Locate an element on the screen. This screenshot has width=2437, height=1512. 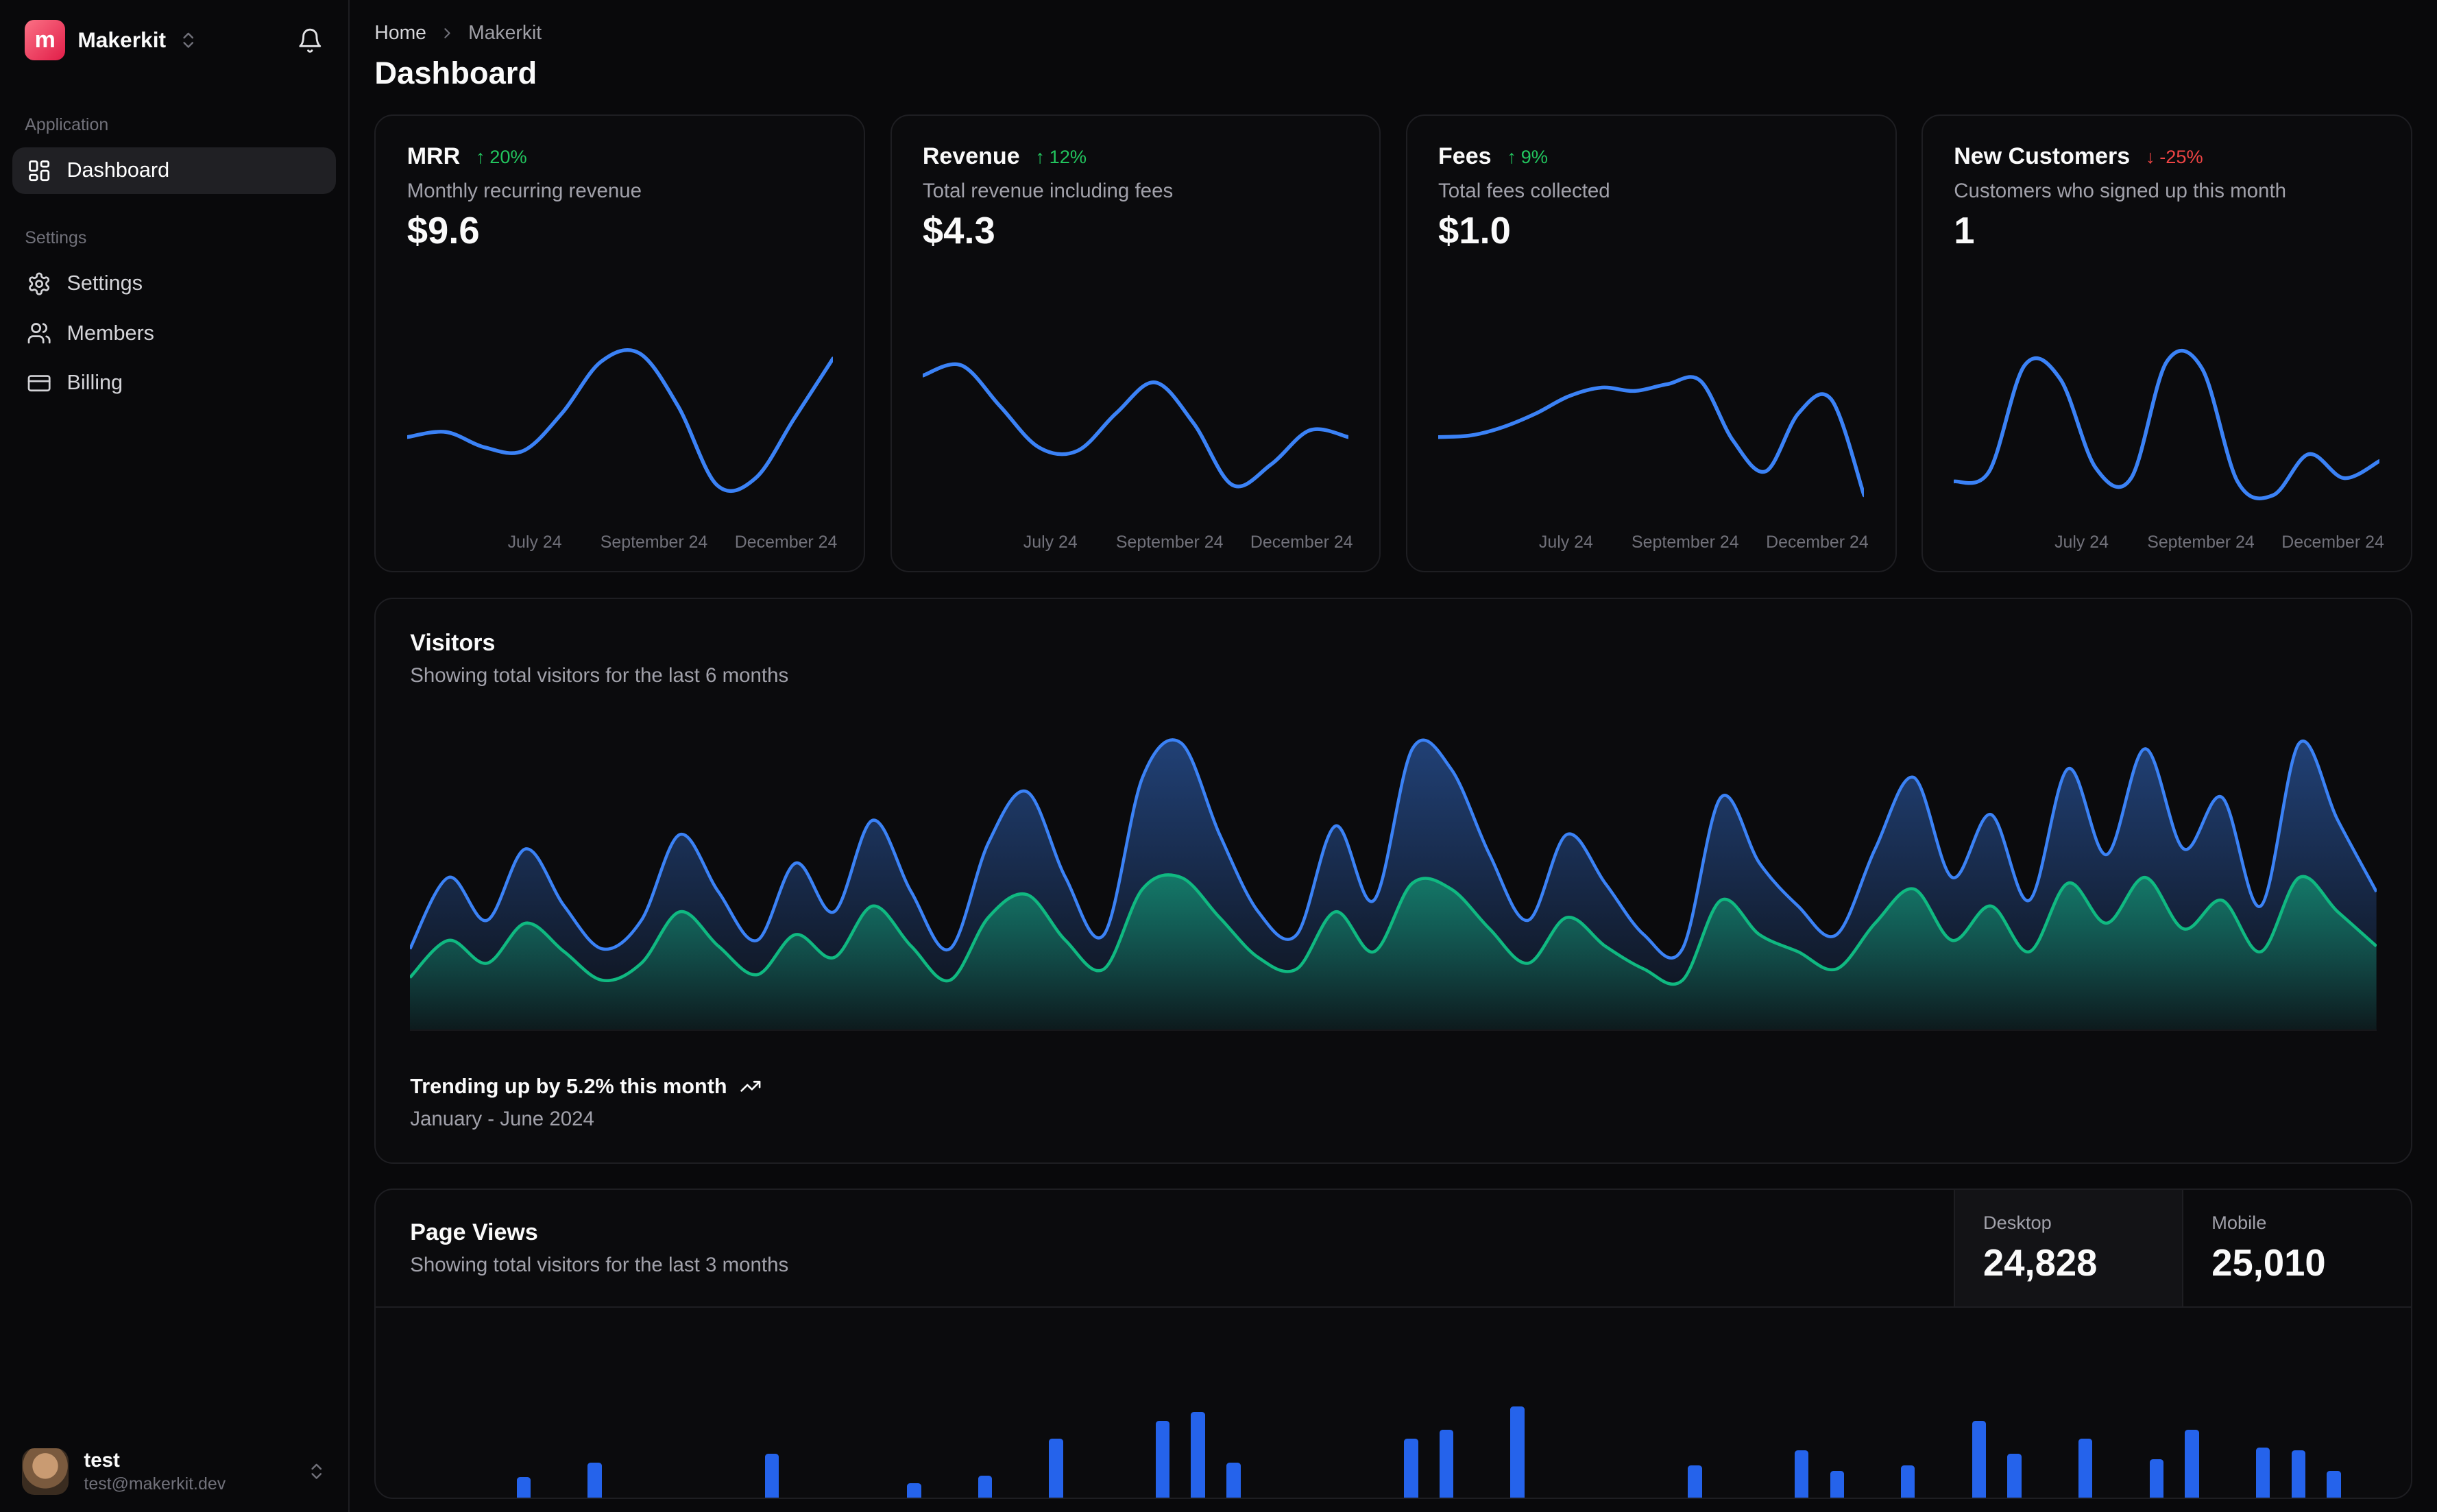
page-title: Dashboard is located at coordinates (455, 72).